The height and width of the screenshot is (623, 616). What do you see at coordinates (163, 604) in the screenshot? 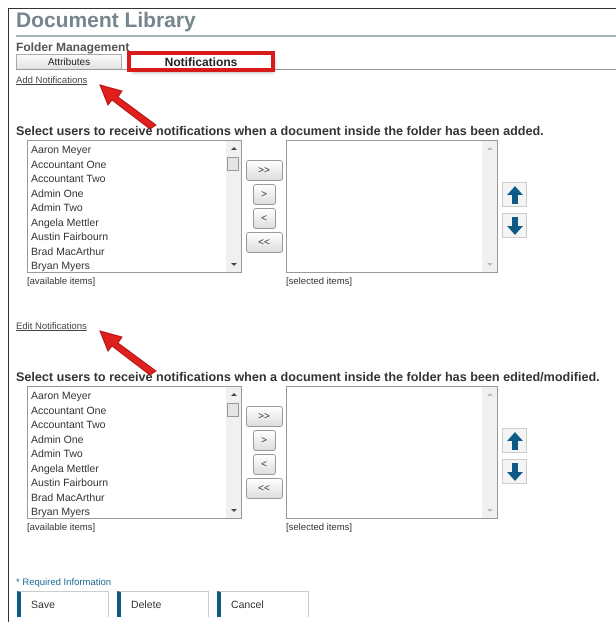
I see `action-button: Delete` at bounding box center [163, 604].